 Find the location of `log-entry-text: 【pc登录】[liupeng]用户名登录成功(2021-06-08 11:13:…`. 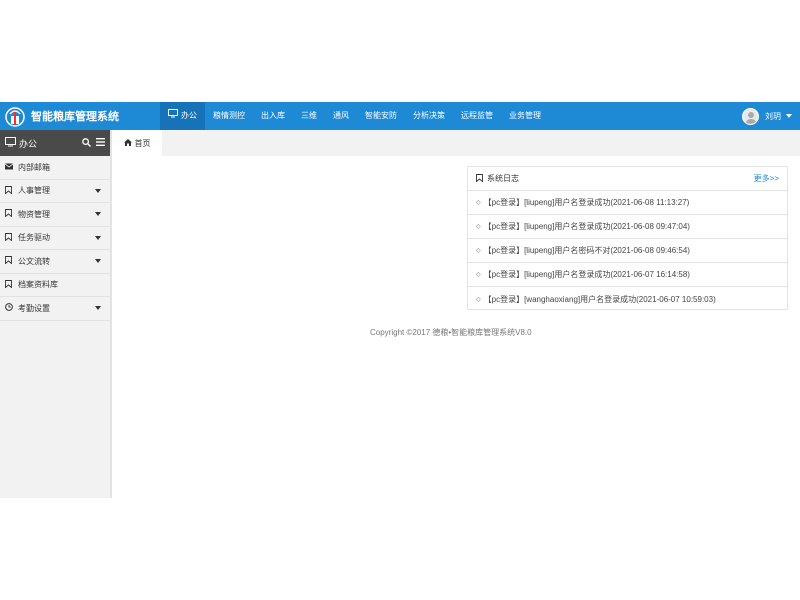

log-entry-text: 【pc登录】[liupeng]用户名登录成功(2021-06-08 11:13:… is located at coordinates (586, 202).